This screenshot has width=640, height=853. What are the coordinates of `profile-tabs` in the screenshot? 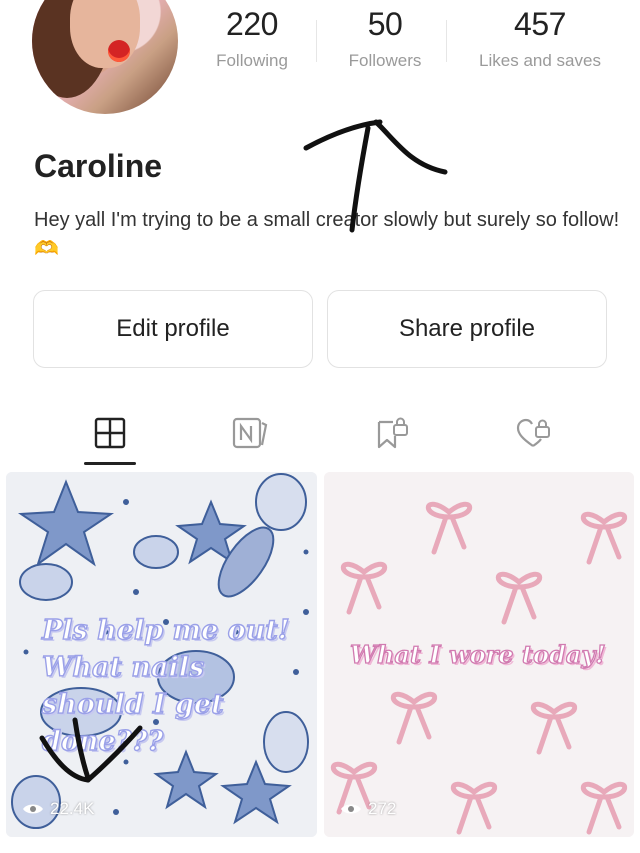 It's located at (320, 436).